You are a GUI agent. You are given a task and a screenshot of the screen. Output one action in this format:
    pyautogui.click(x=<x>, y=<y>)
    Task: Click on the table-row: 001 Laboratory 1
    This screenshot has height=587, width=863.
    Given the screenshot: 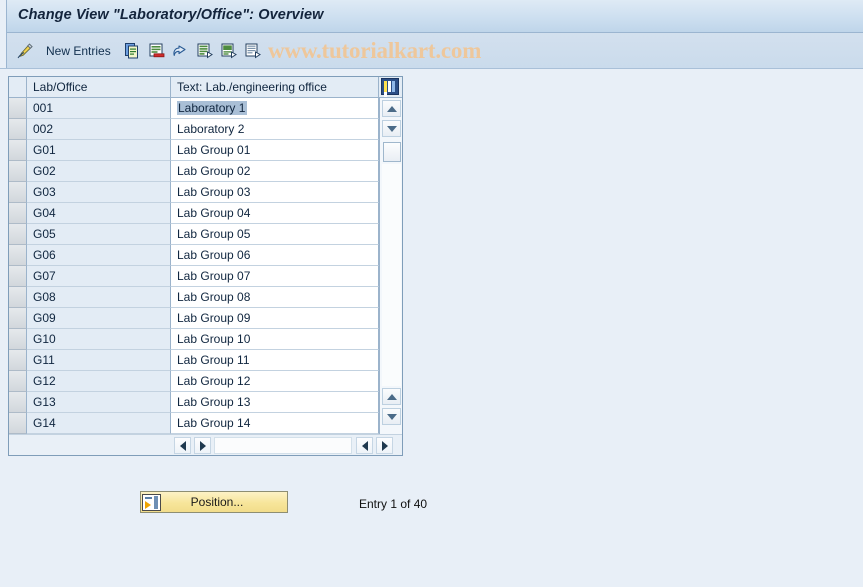 What is the action you would take?
    pyautogui.click(x=205, y=108)
    